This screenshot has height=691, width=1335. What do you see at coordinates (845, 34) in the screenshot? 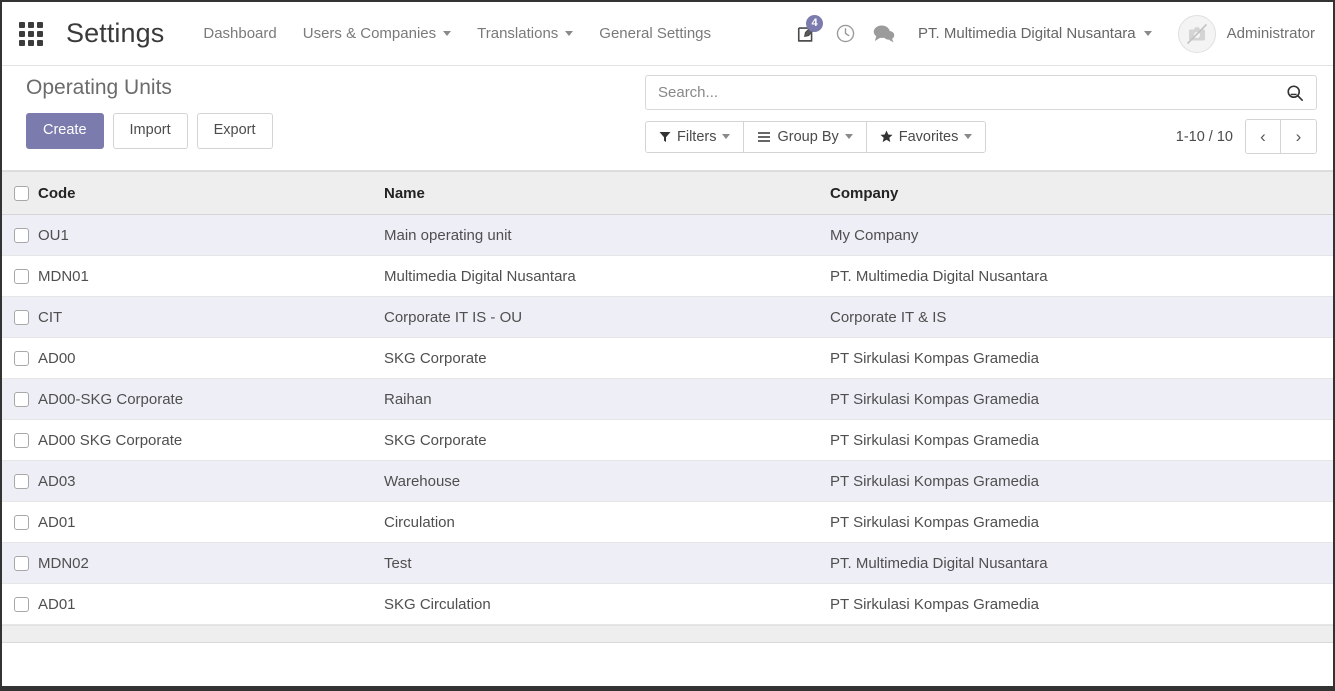
I see `clock-icon` at bounding box center [845, 34].